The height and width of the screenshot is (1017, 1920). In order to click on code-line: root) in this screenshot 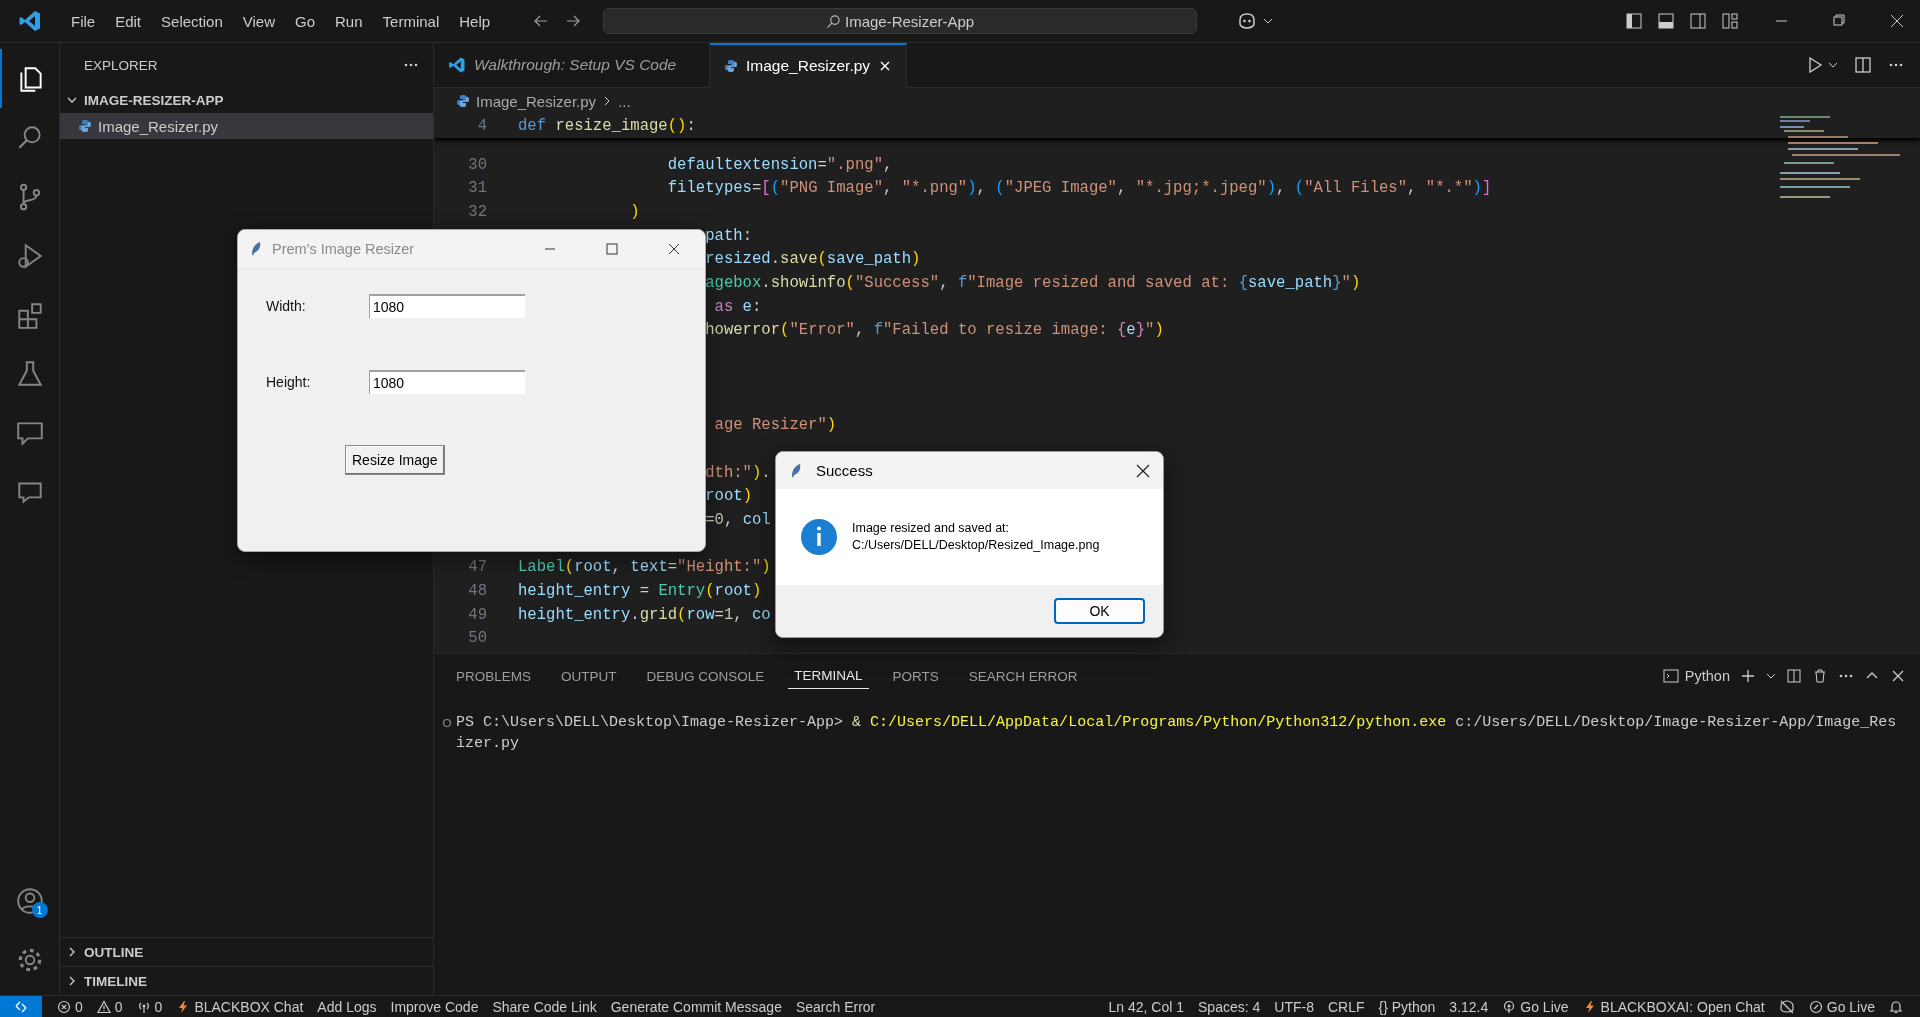, I will do `click(728, 496)`.